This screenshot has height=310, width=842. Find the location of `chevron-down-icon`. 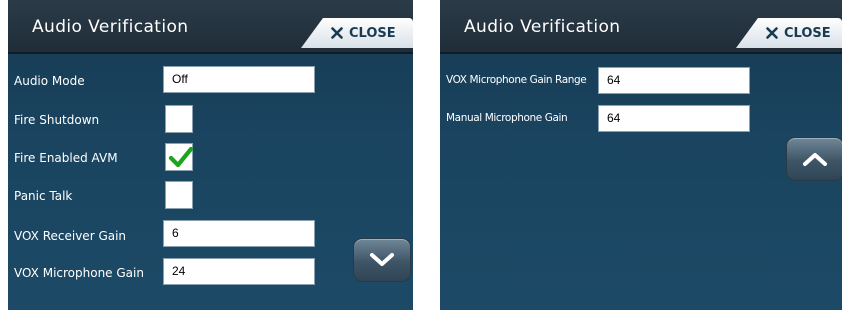

chevron-down-icon is located at coordinates (382, 259).